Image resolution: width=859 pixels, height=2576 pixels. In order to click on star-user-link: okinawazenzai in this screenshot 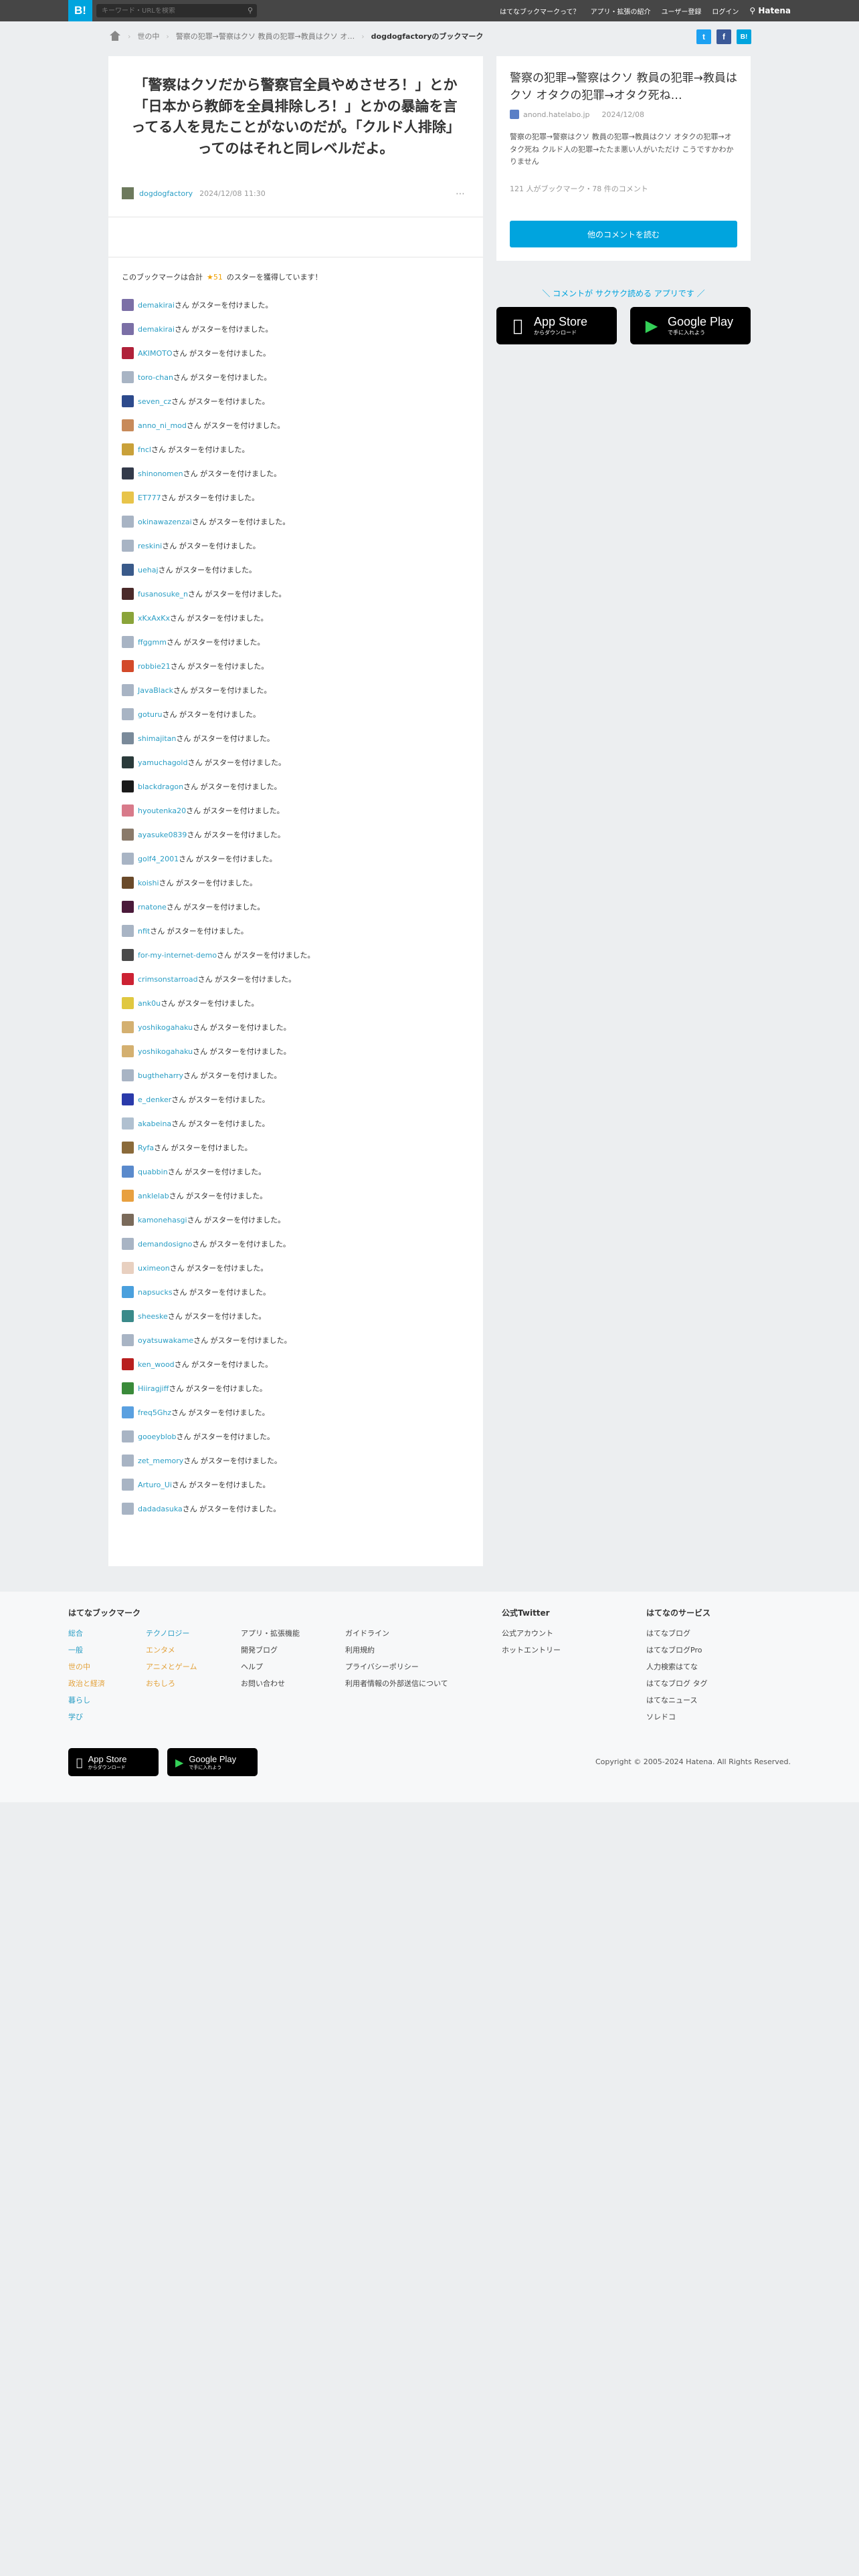, I will do `click(165, 522)`.